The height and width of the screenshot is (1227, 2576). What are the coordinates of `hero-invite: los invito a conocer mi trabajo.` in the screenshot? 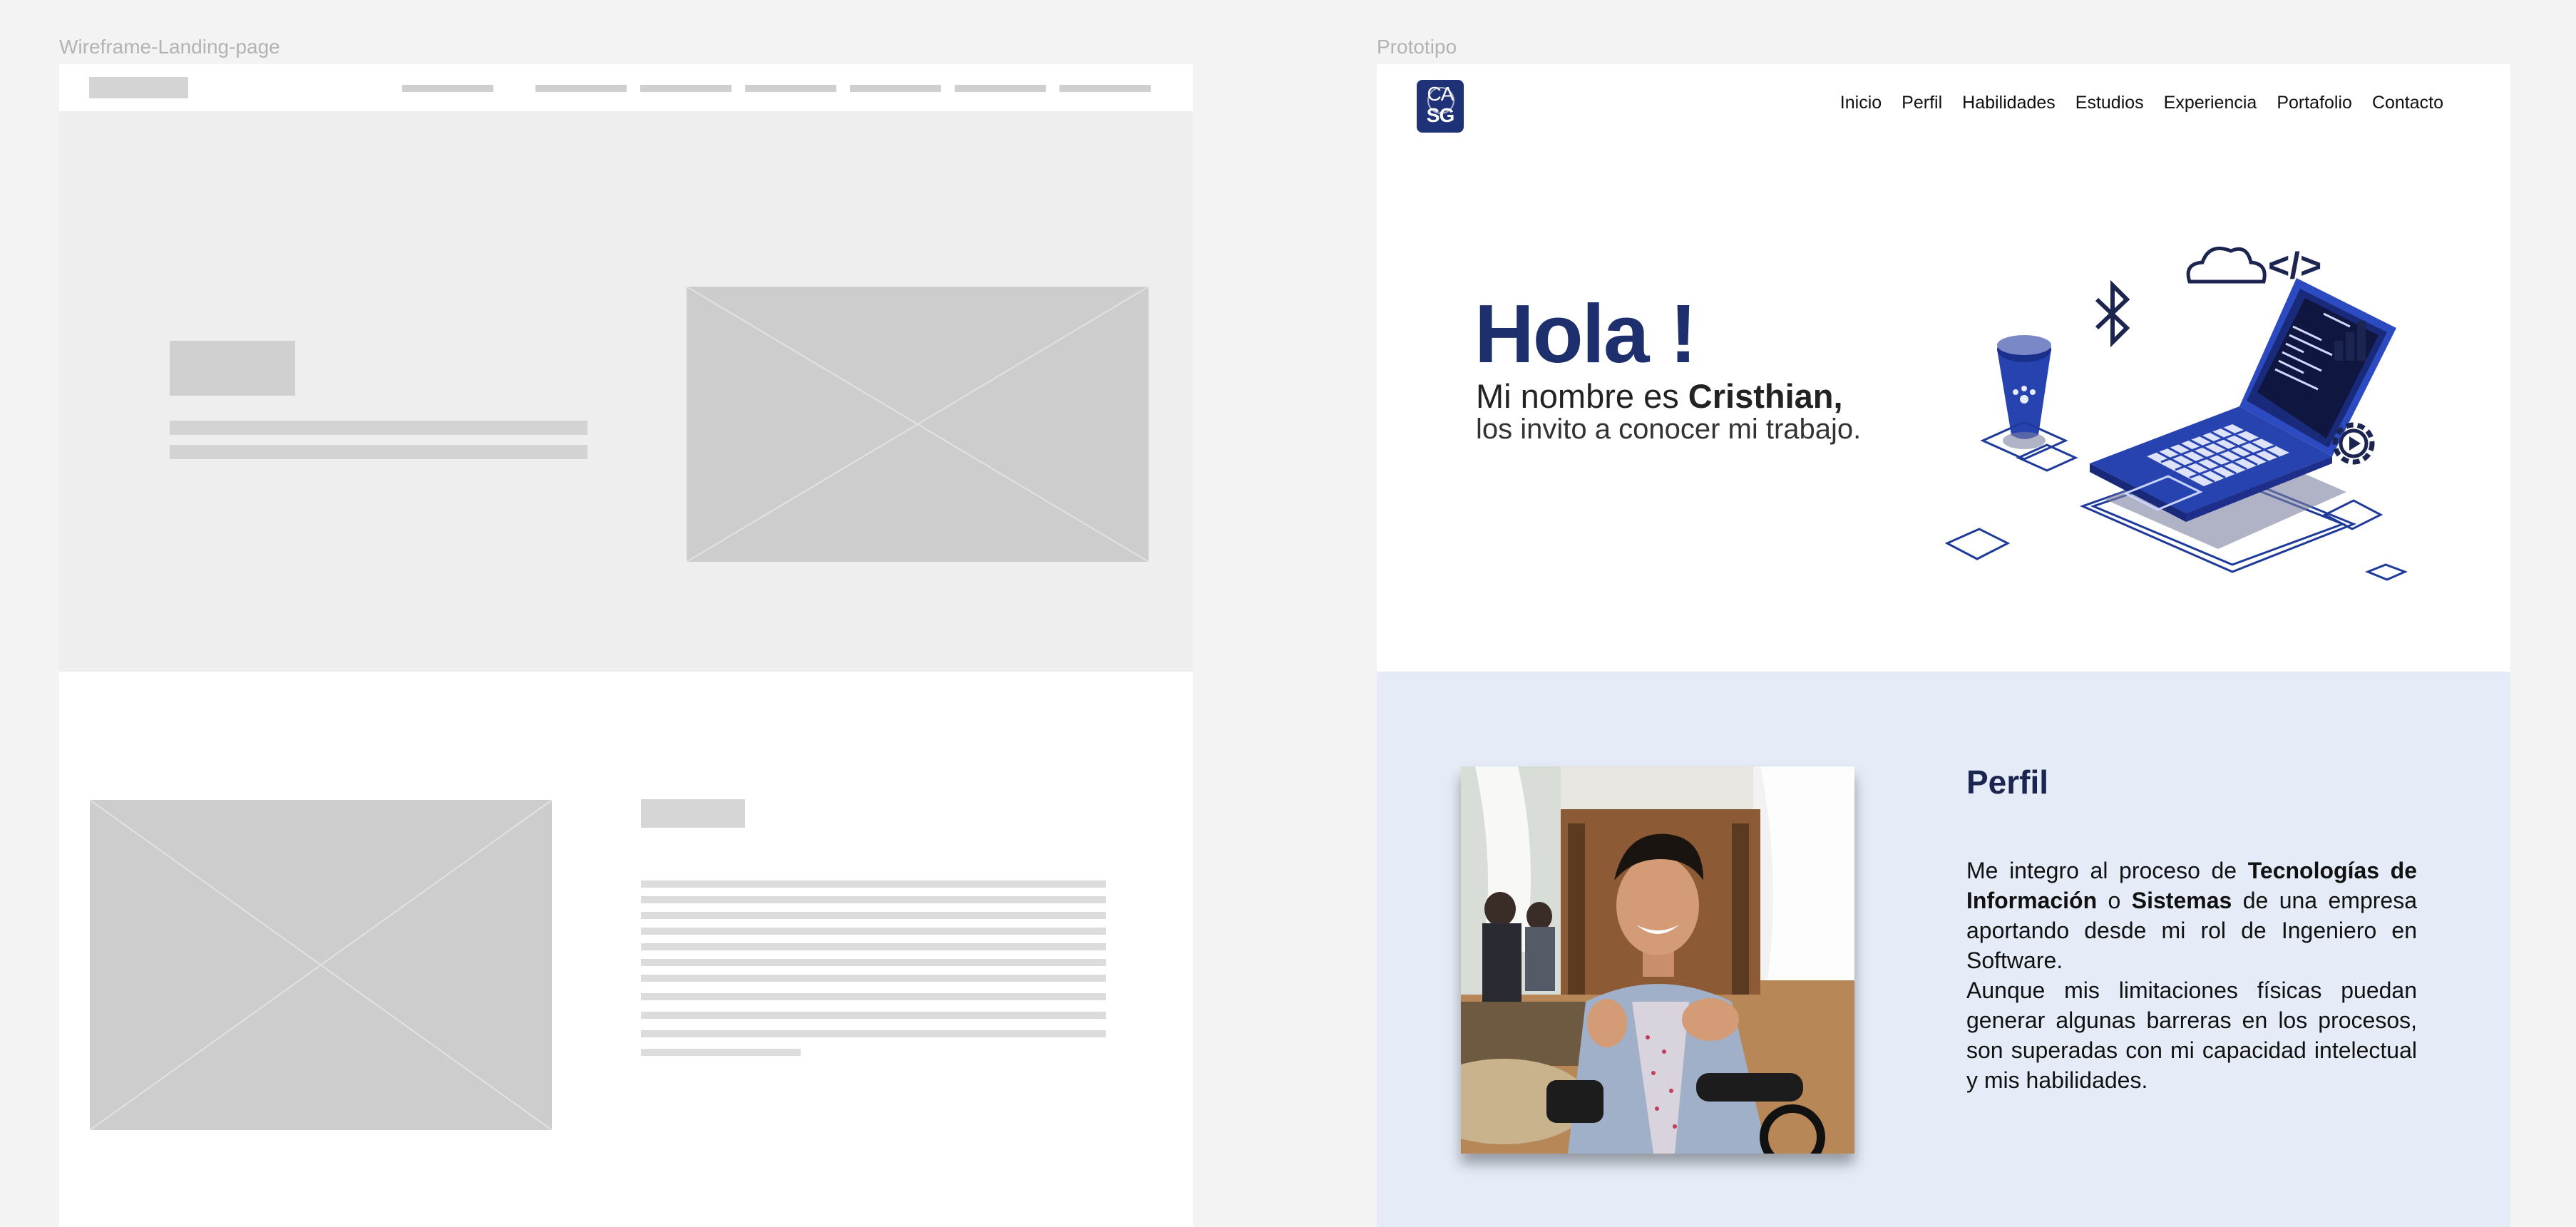 It's located at (1669, 429).